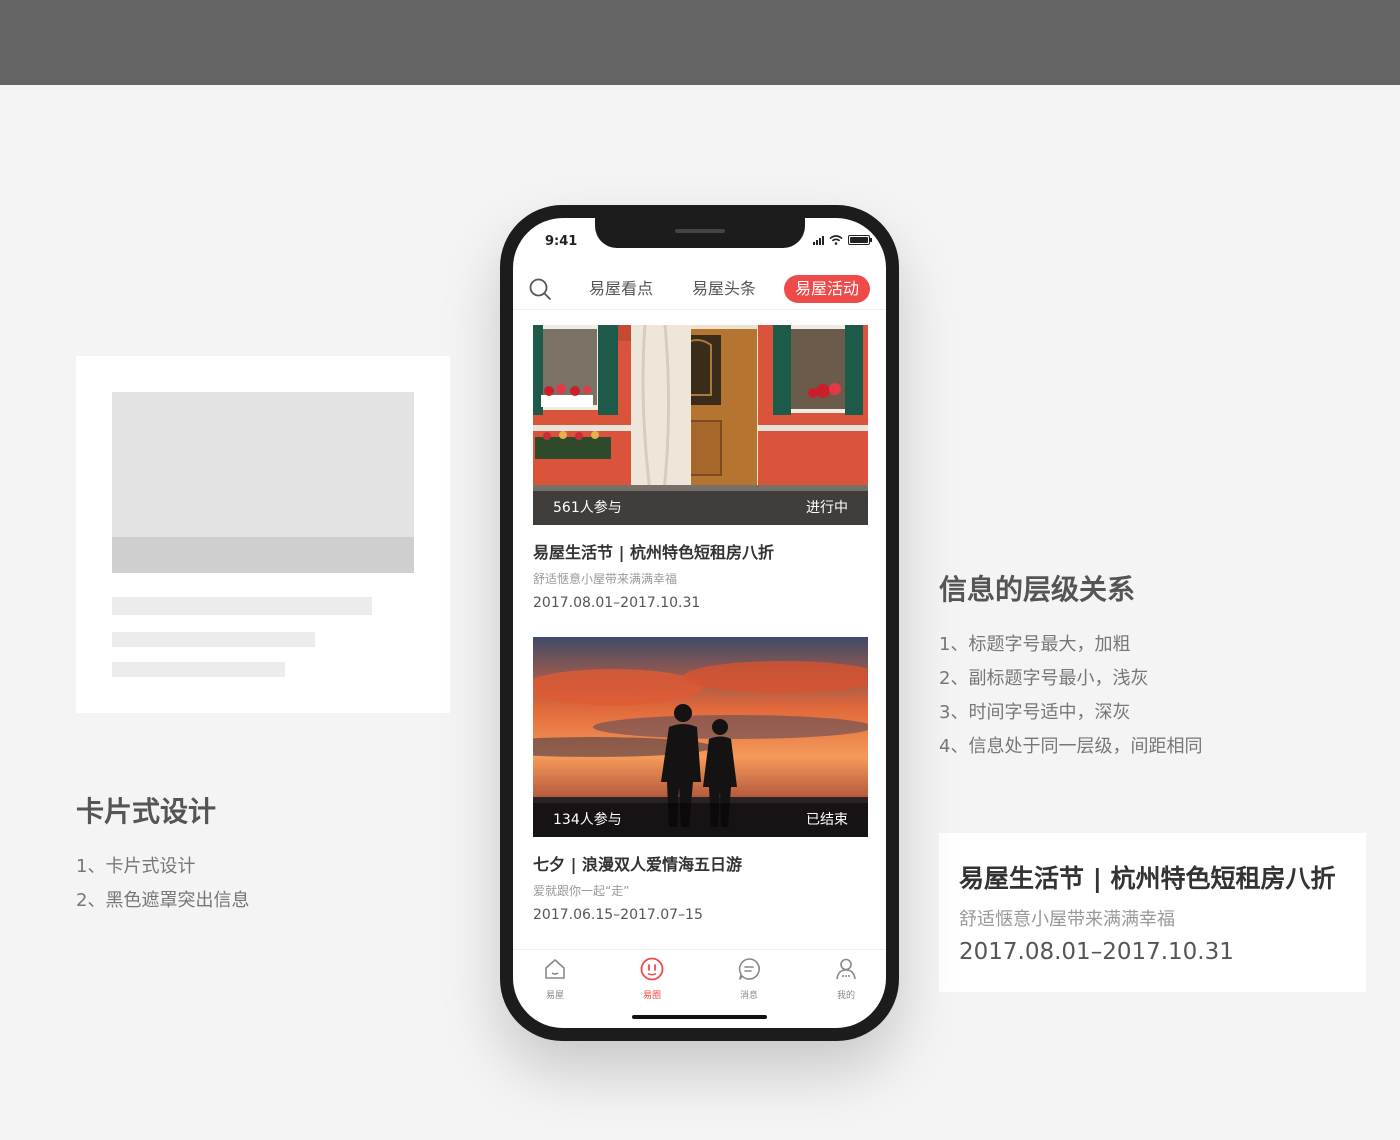  What do you see at coordinates (618, 915) in the screenshot?
I see `card-date: 2017.06.15–2017.07–15` at bounding box center [618, 915].